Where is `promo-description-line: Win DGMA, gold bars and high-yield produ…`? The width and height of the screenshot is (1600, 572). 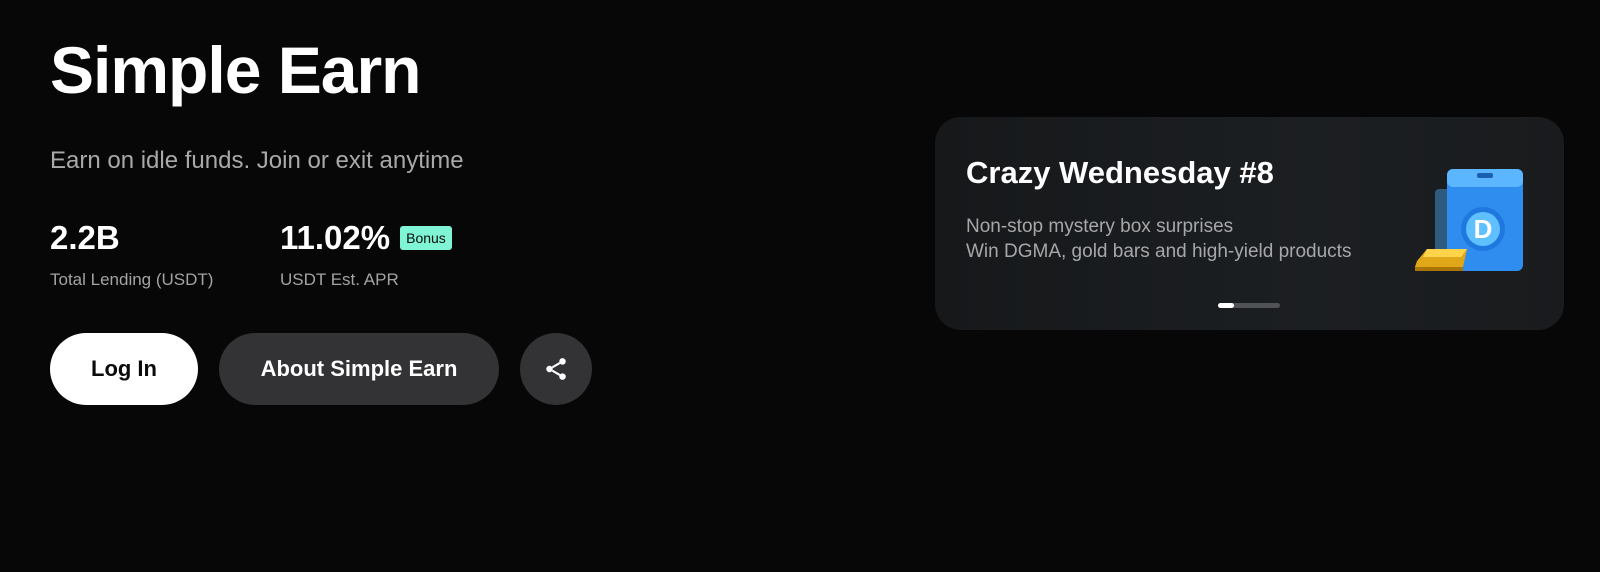
promo-description-line: Win DGMA, gold bars and high-yield produ… is located at coordinates (1159, 251).